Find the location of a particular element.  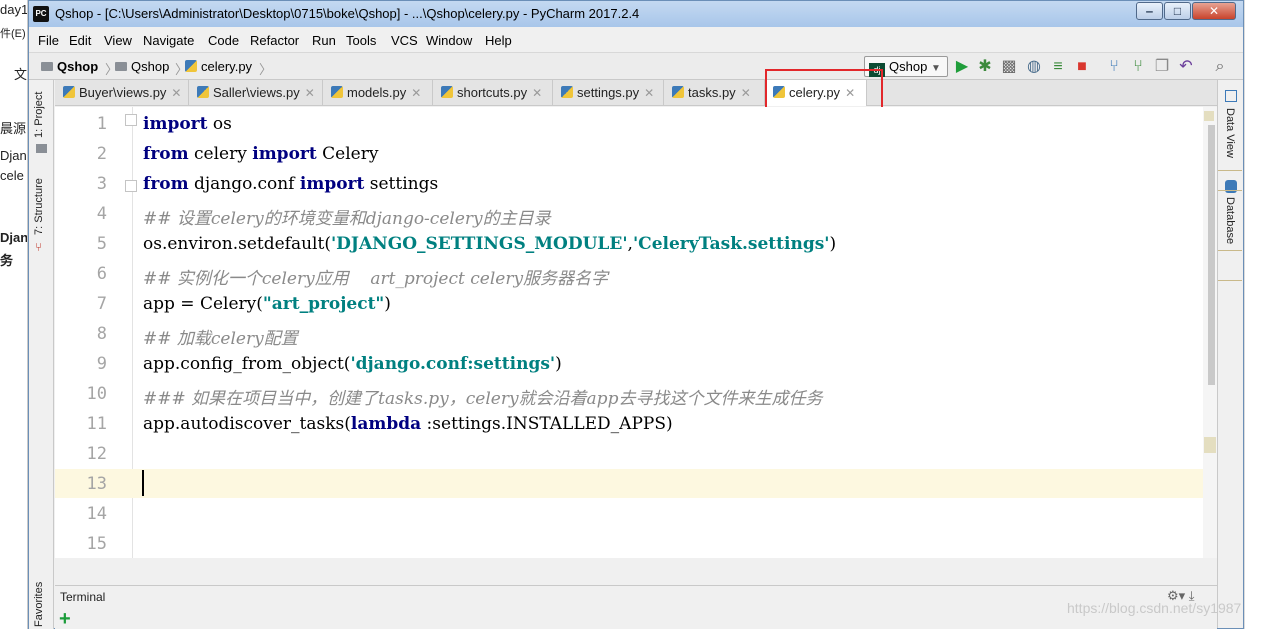

code-line: app = Celery("art_project") is located at coordinates (267, 304).